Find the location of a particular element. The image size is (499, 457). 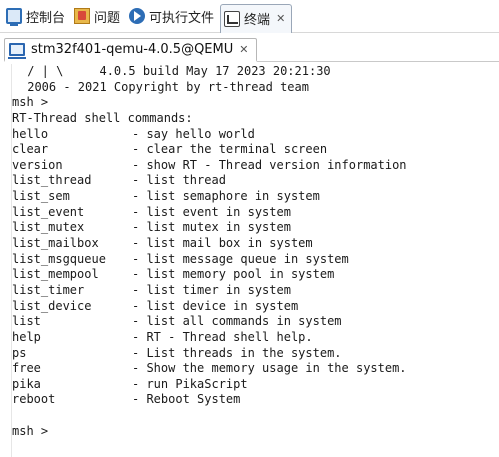

command-name: version is located at coordinates (37, 164).